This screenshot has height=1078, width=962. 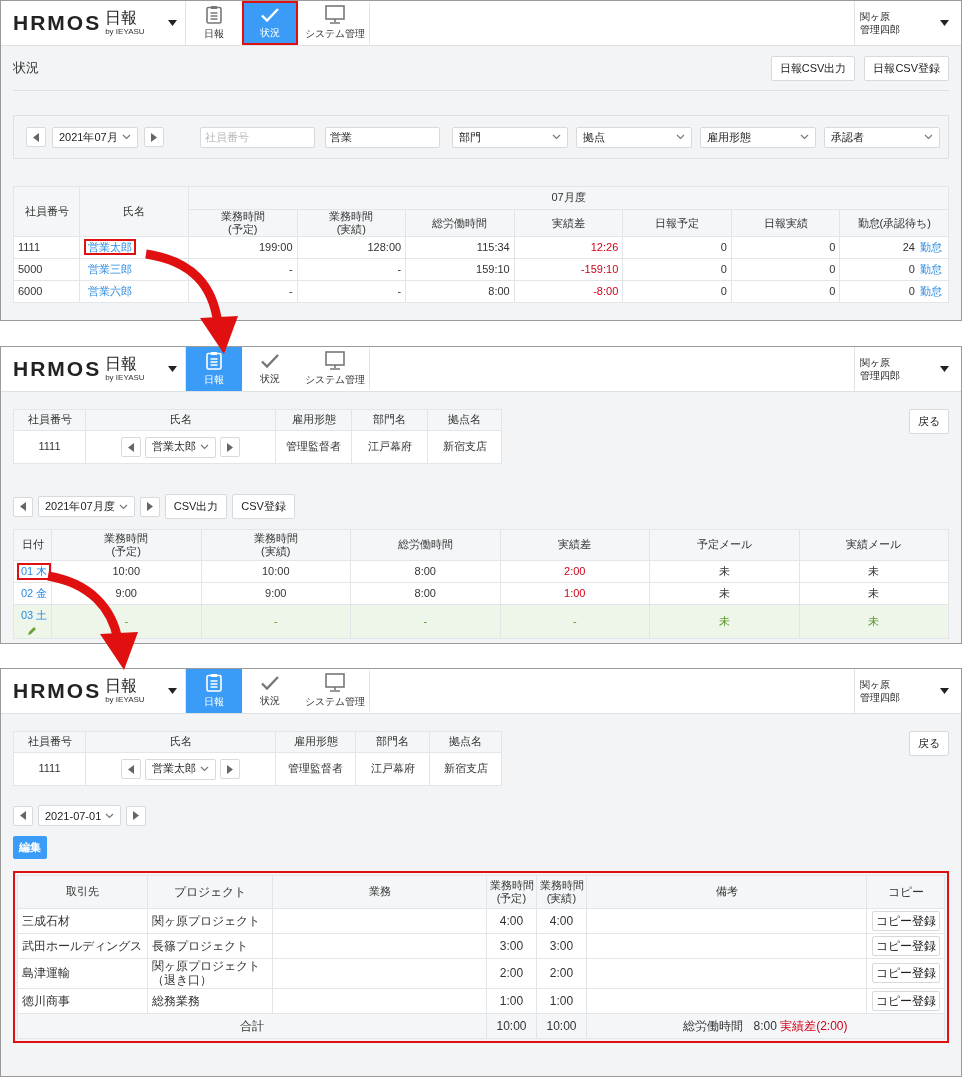 What do you see at coordinates (425, 545) in the screenshot?
I see `column-header: 総労働時間` at bounding box center [425, 545].